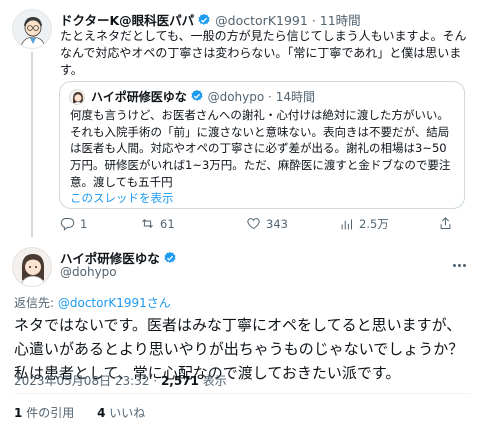  I want to click on reply-count: 1, so click(84, 223).